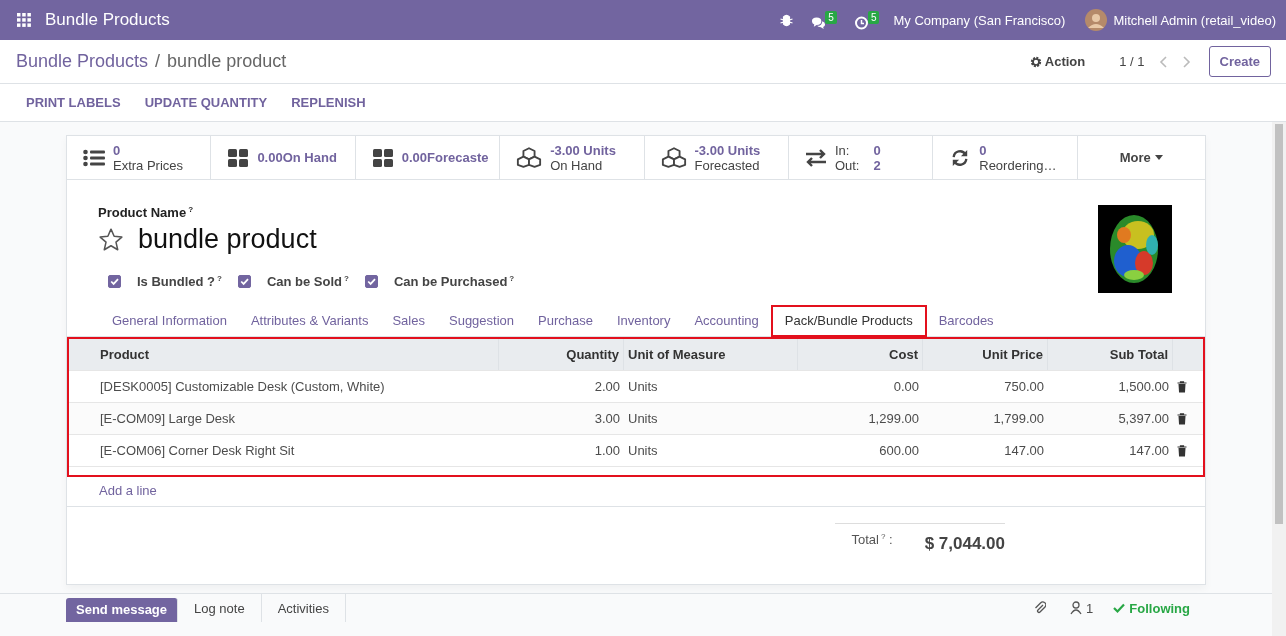 Image resolution: width=1286 pixels, height=636 pixels. I want to click on header-button: UPDATE QUANTITY, so click(206, 102).